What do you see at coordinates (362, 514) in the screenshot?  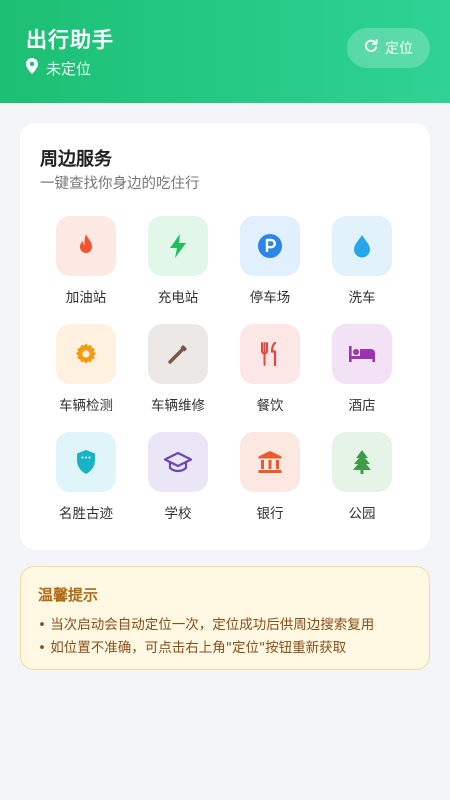 I see `service-label: 公园` at bounding box center [362, 514].